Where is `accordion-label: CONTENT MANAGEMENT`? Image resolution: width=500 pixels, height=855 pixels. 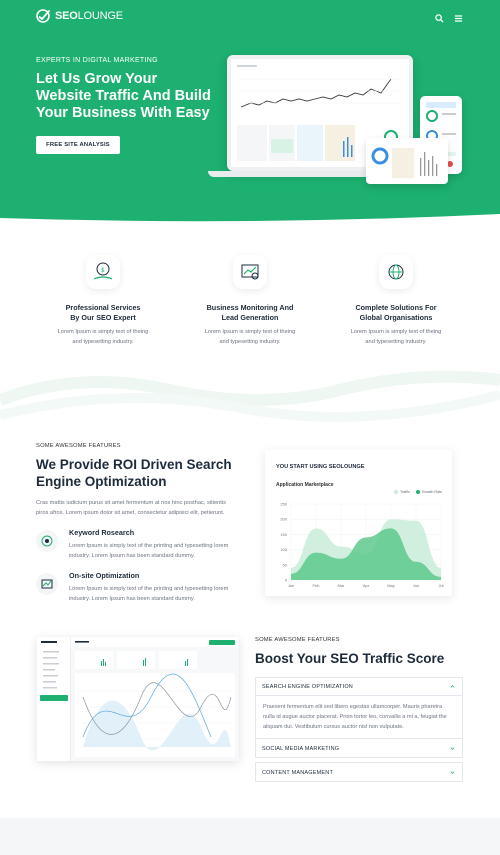
accordion-label: CONTENT MANAGEMENT is located at coordinates (298, 773).